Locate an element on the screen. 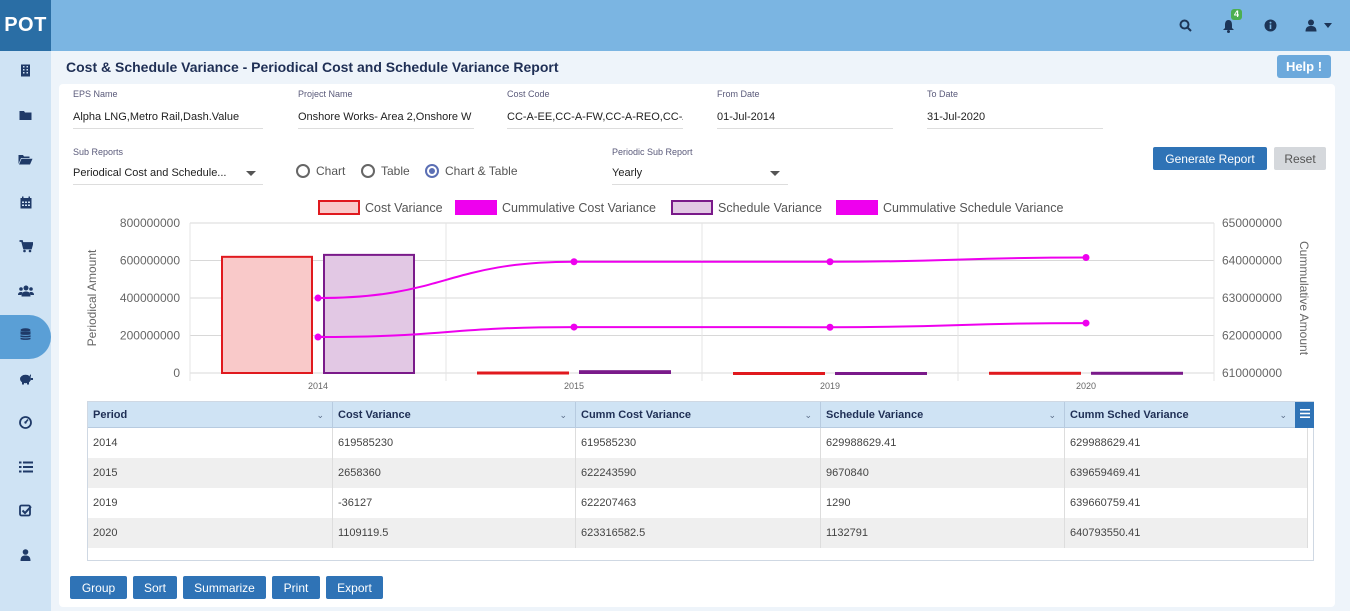 The height and width of the screenshot is (611, 1350). info-icon is located at coordinates (1270, 25).